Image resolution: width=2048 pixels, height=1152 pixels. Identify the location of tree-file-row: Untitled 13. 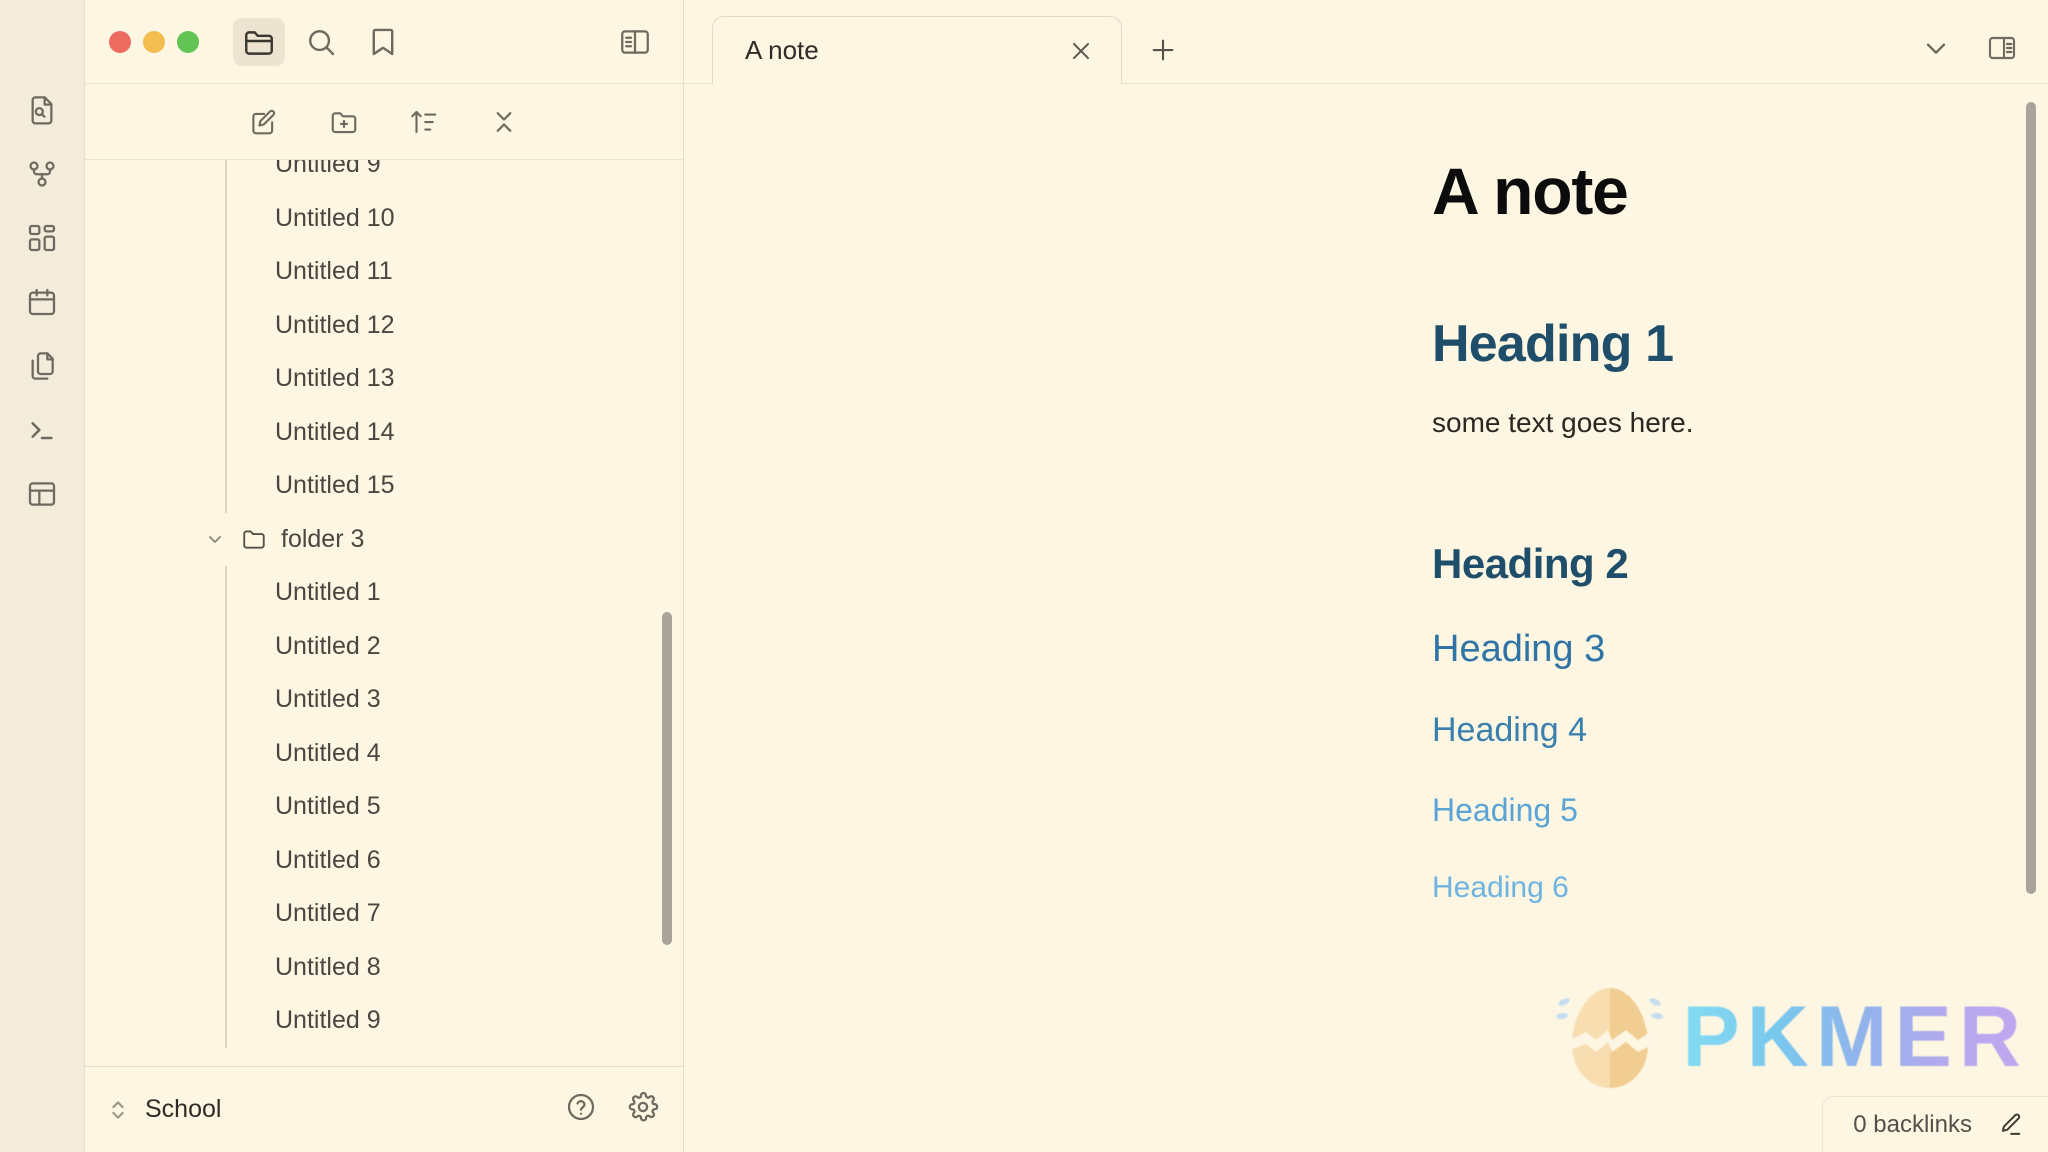
(384, 379).